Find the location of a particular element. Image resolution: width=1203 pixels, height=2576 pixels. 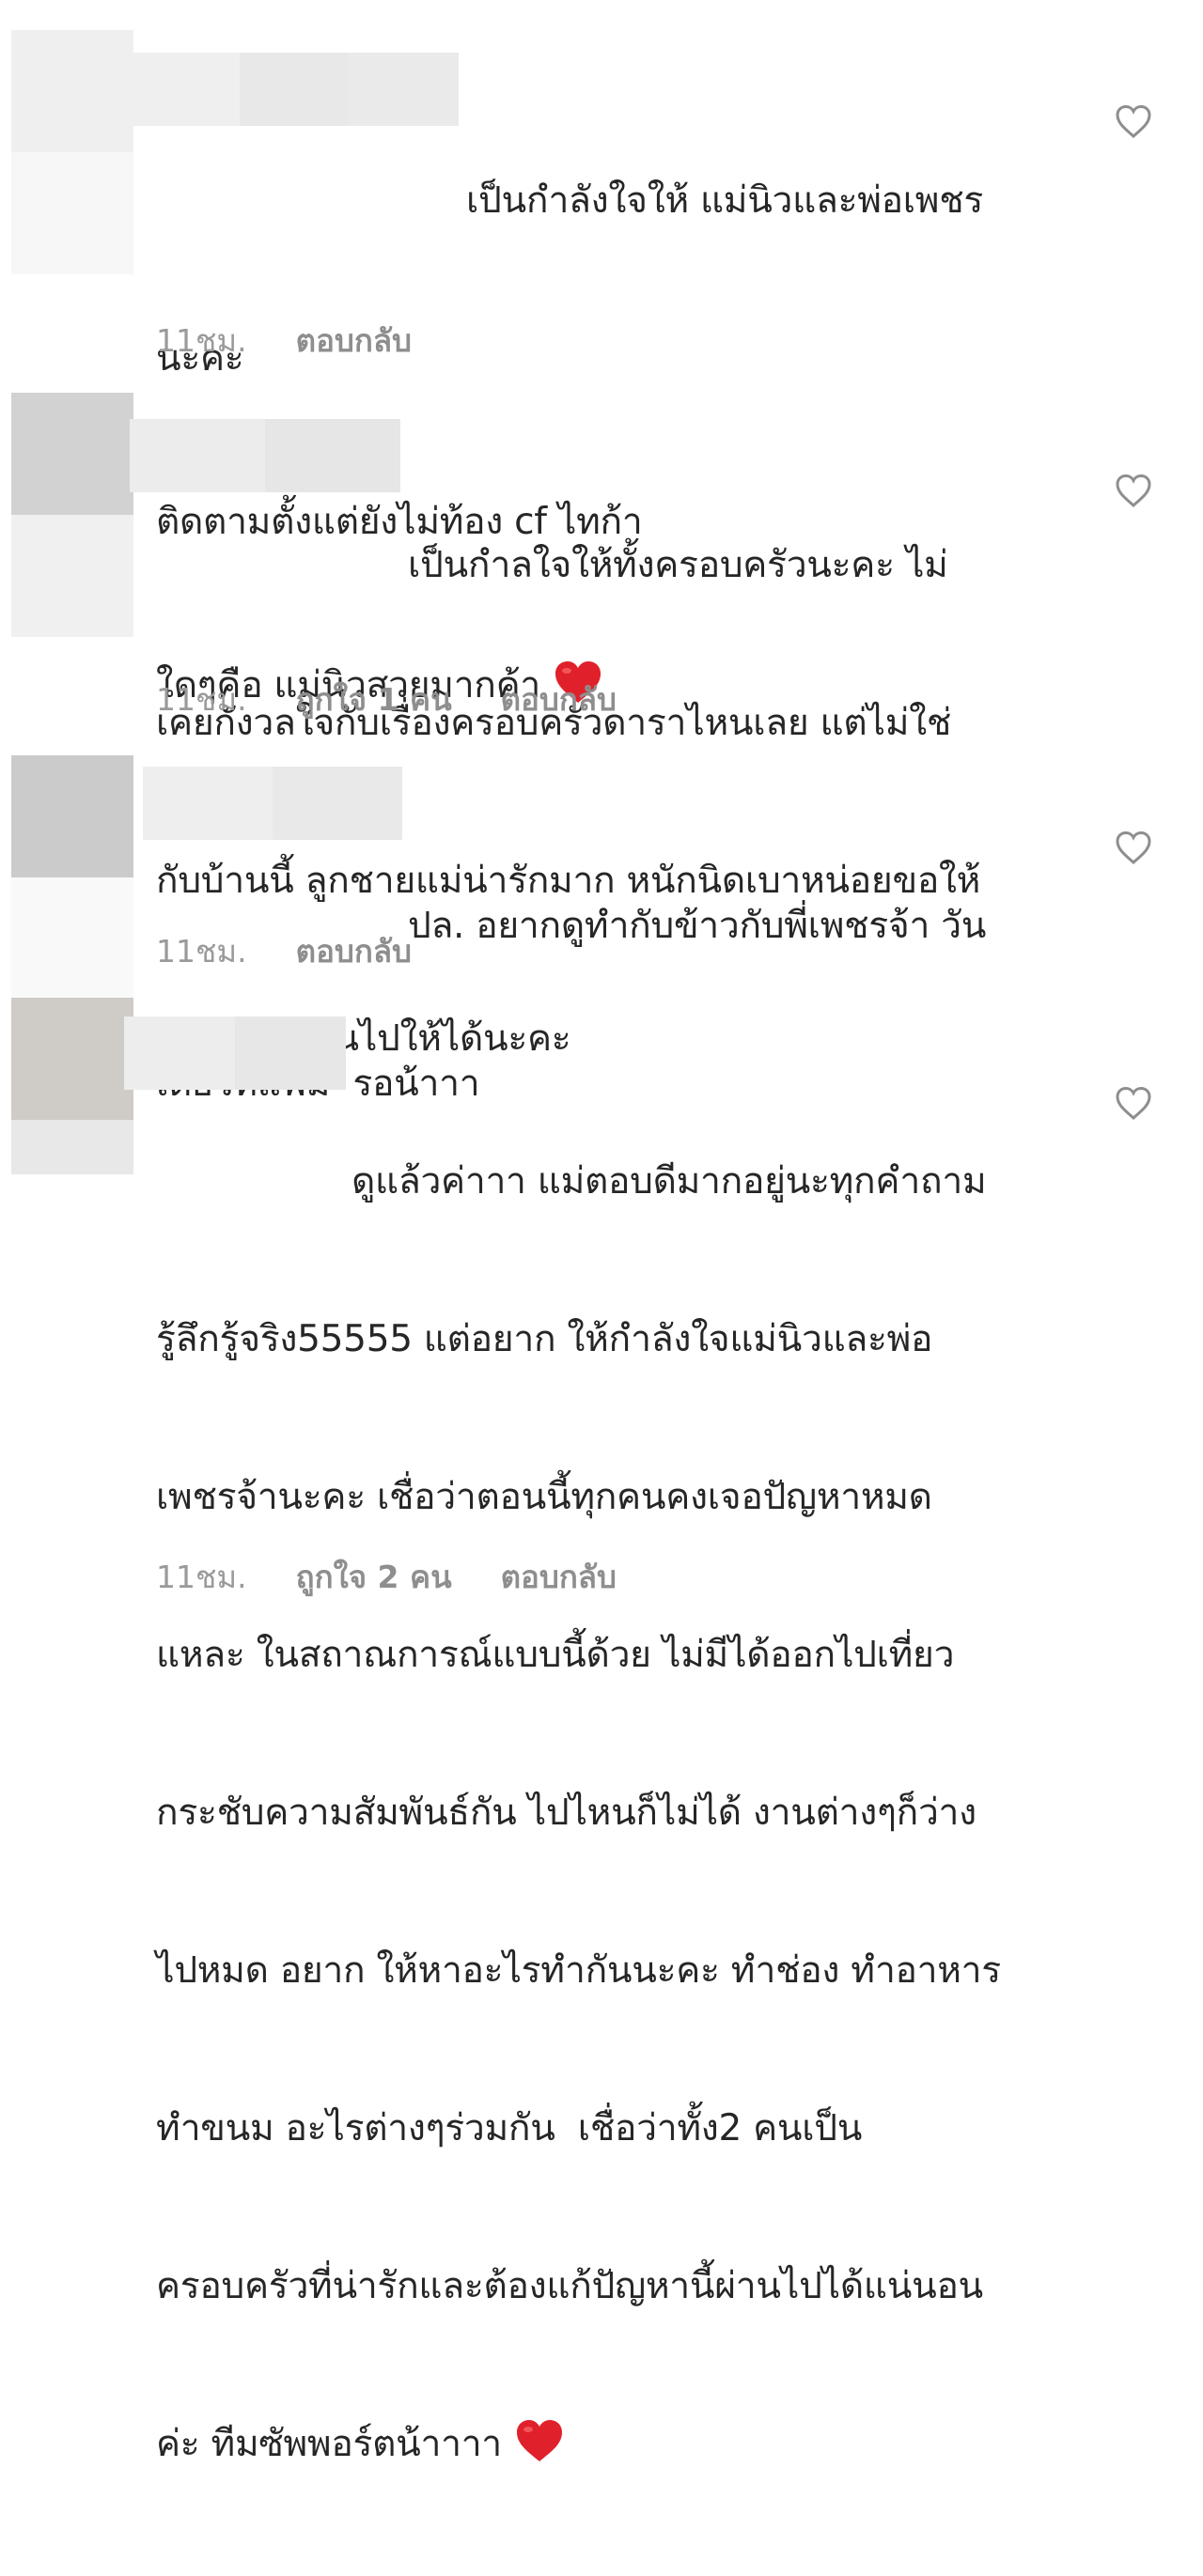

comment-meta: 11ชม. ถูกใจ 2 คน ตอบกลับ is located at coordinates (387, 1577).